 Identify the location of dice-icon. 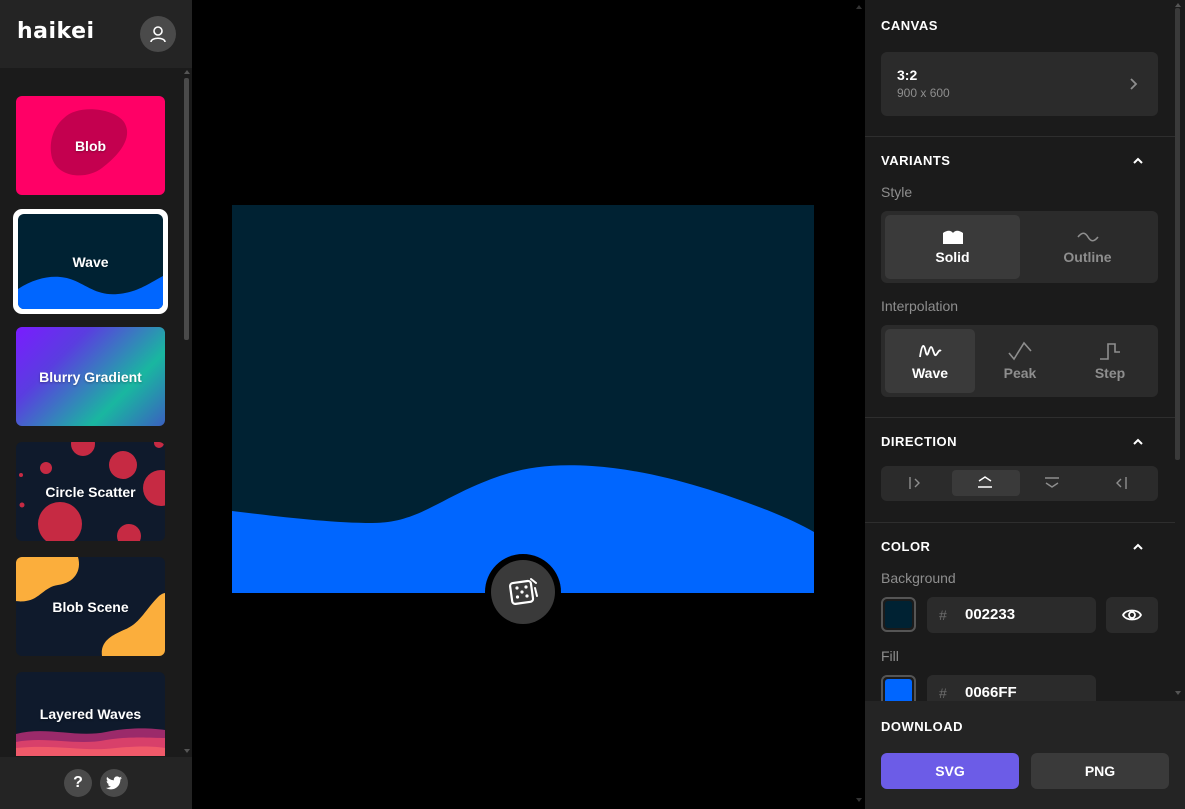
(523, 591).